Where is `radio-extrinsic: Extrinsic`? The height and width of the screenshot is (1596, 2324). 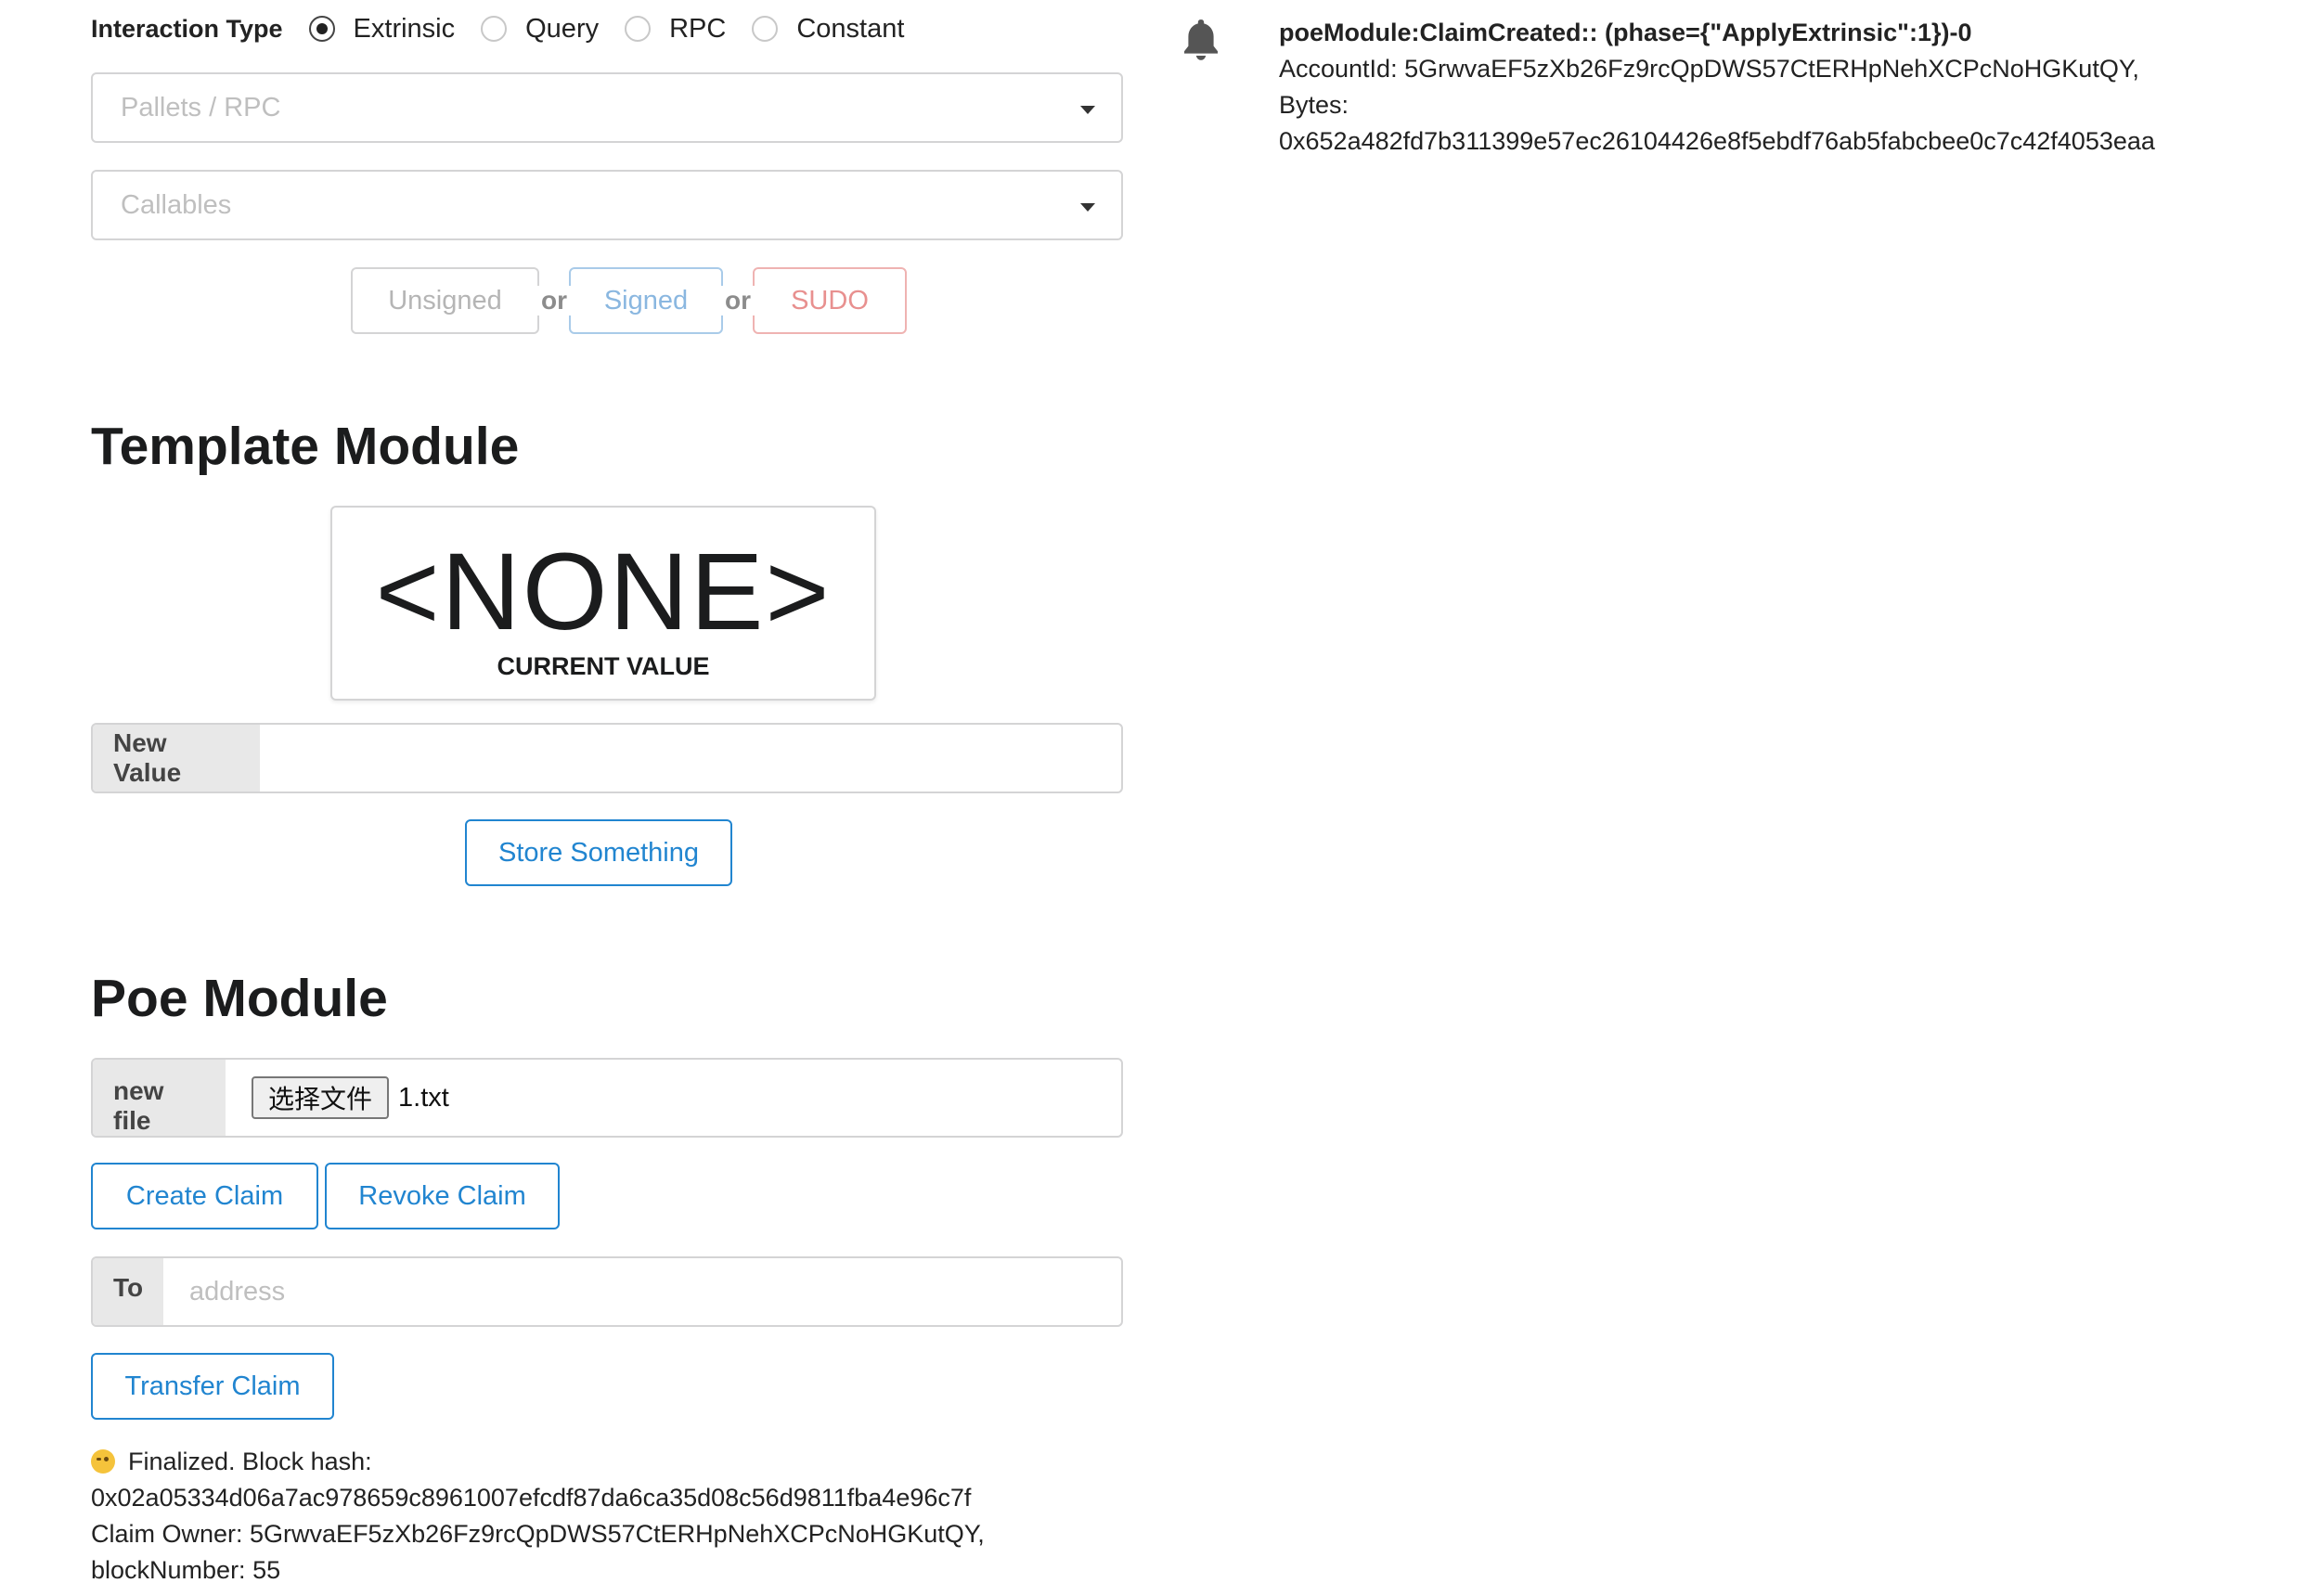
radio-extrinsic: Extrinsic is located at coordinates (382, 29).